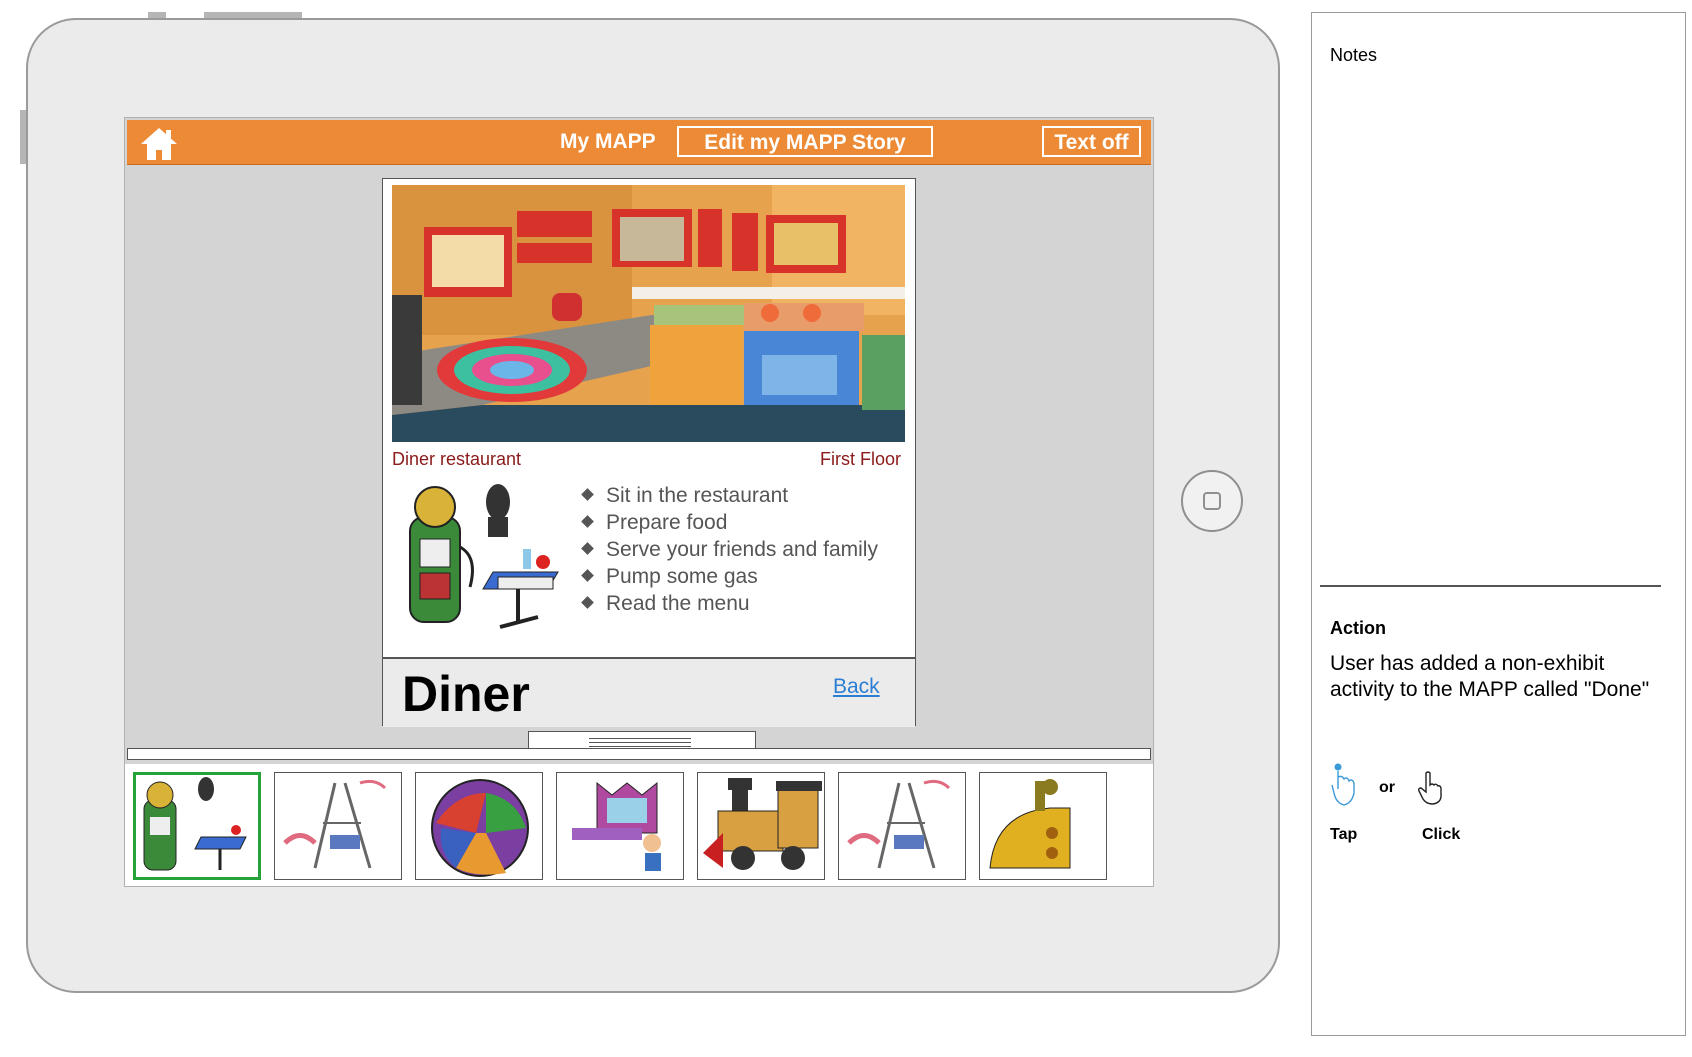 The width and height of the screenshot is (1692, 1057). What do you see at coordinates (639, 754) in the screenshot?
I see `drawer-bar` at bounding box center [639, 754].